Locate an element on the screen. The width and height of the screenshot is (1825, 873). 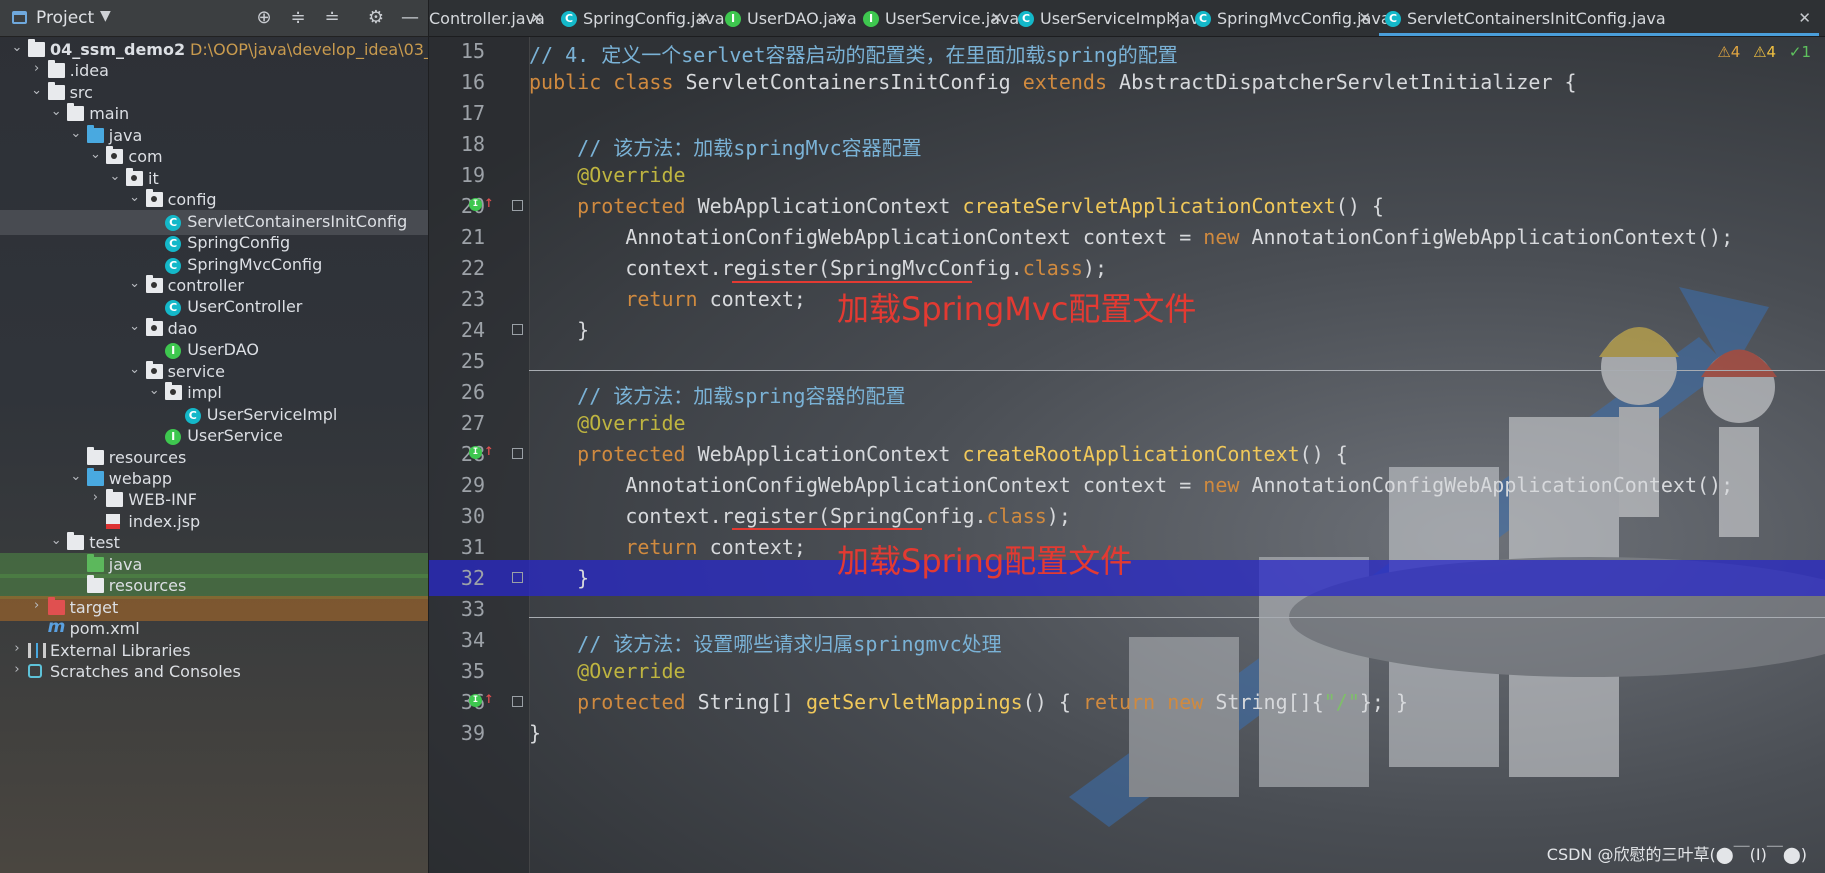
collapse-all-icon: ≐ is located at coordinates (332, 18).